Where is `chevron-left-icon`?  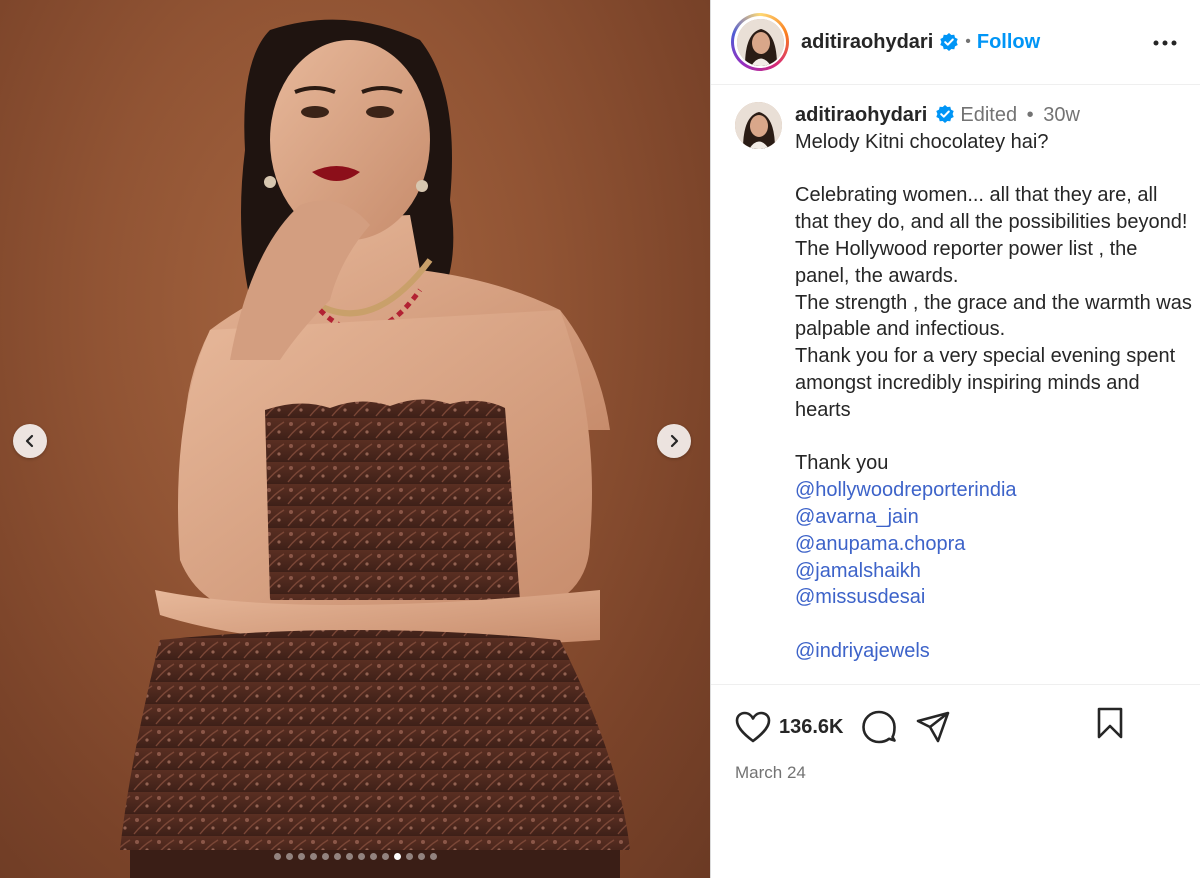
chevron-left-icon is located at coordinates (29, 441).